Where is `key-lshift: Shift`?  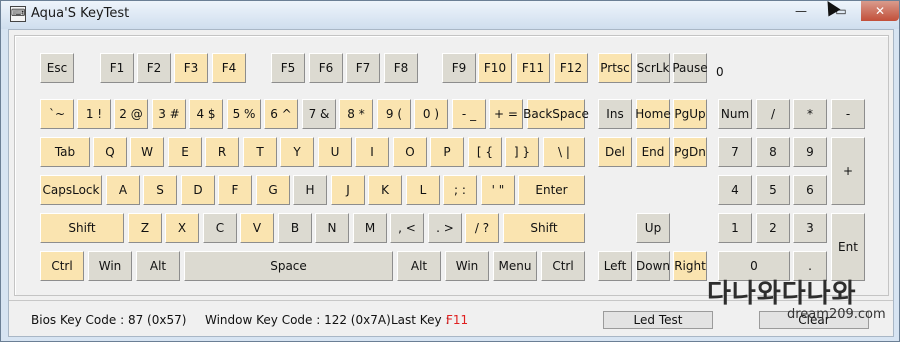
key-lshift: Shift is located at coordinates (82, 228).